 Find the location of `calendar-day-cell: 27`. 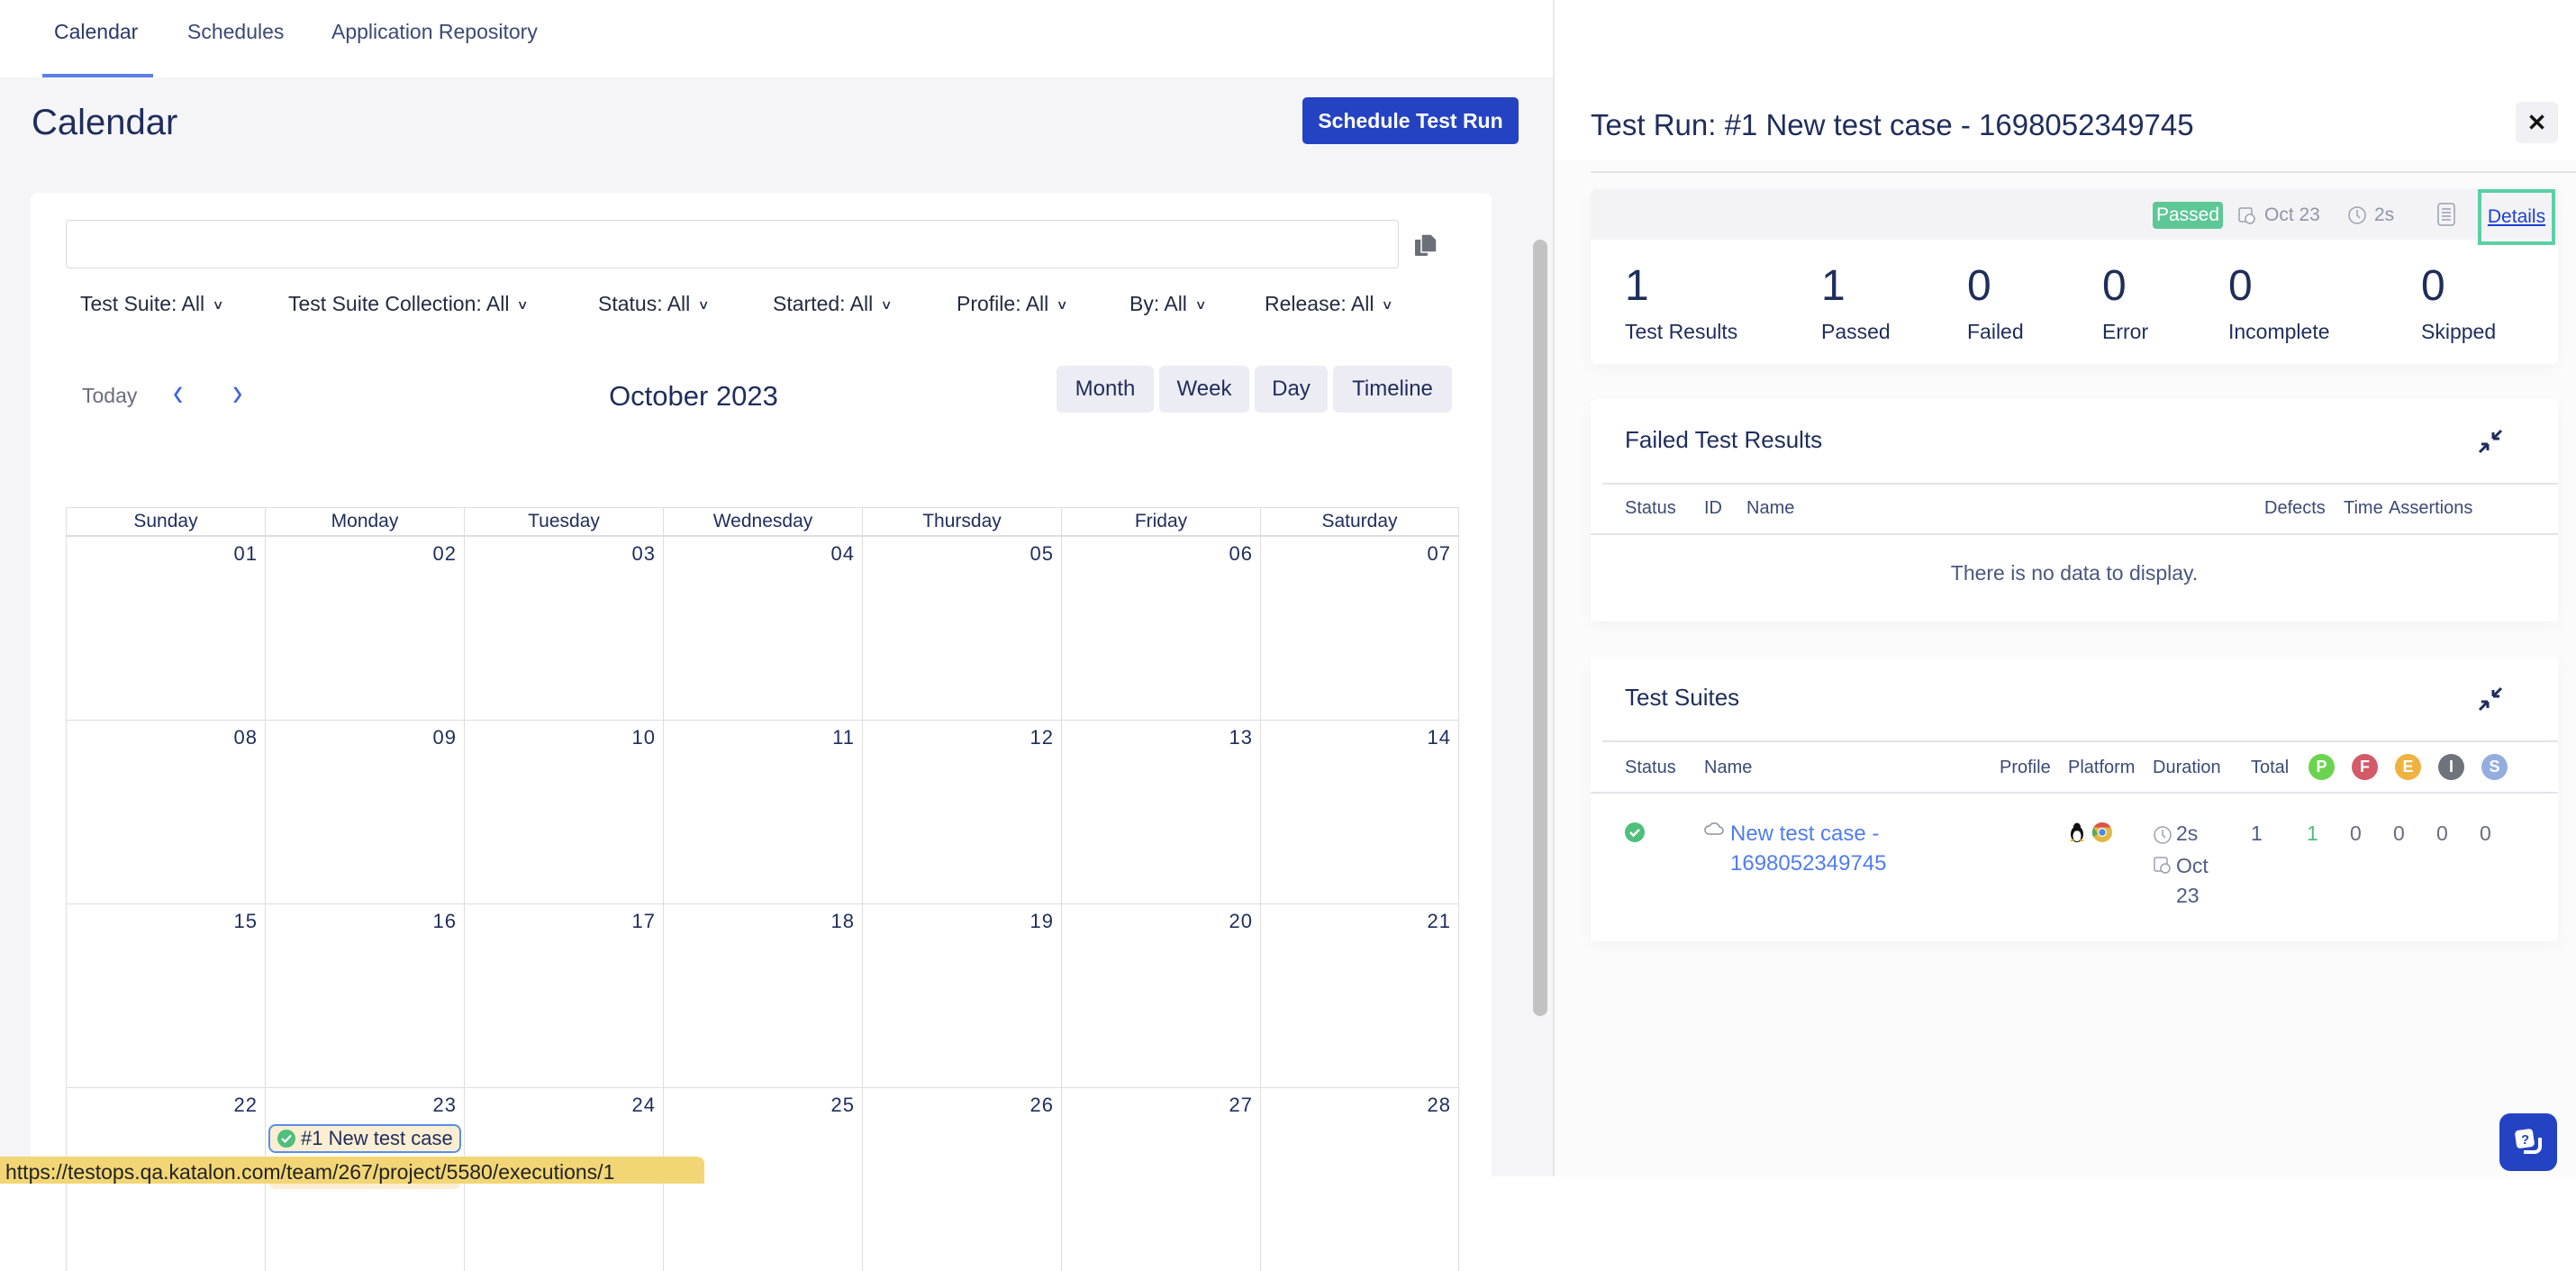

calendar-day-cell: 27 is located at coordinates (1160, 1179).